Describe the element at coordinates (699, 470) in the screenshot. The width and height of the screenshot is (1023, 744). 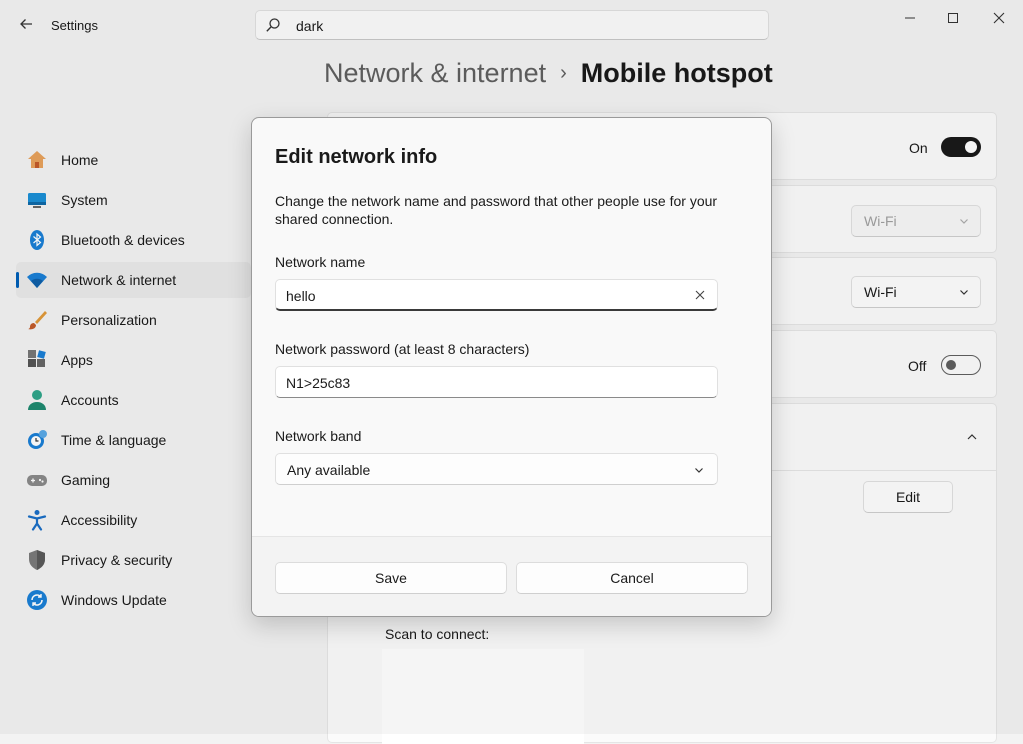
I see `chevron-down-icon` at that location.